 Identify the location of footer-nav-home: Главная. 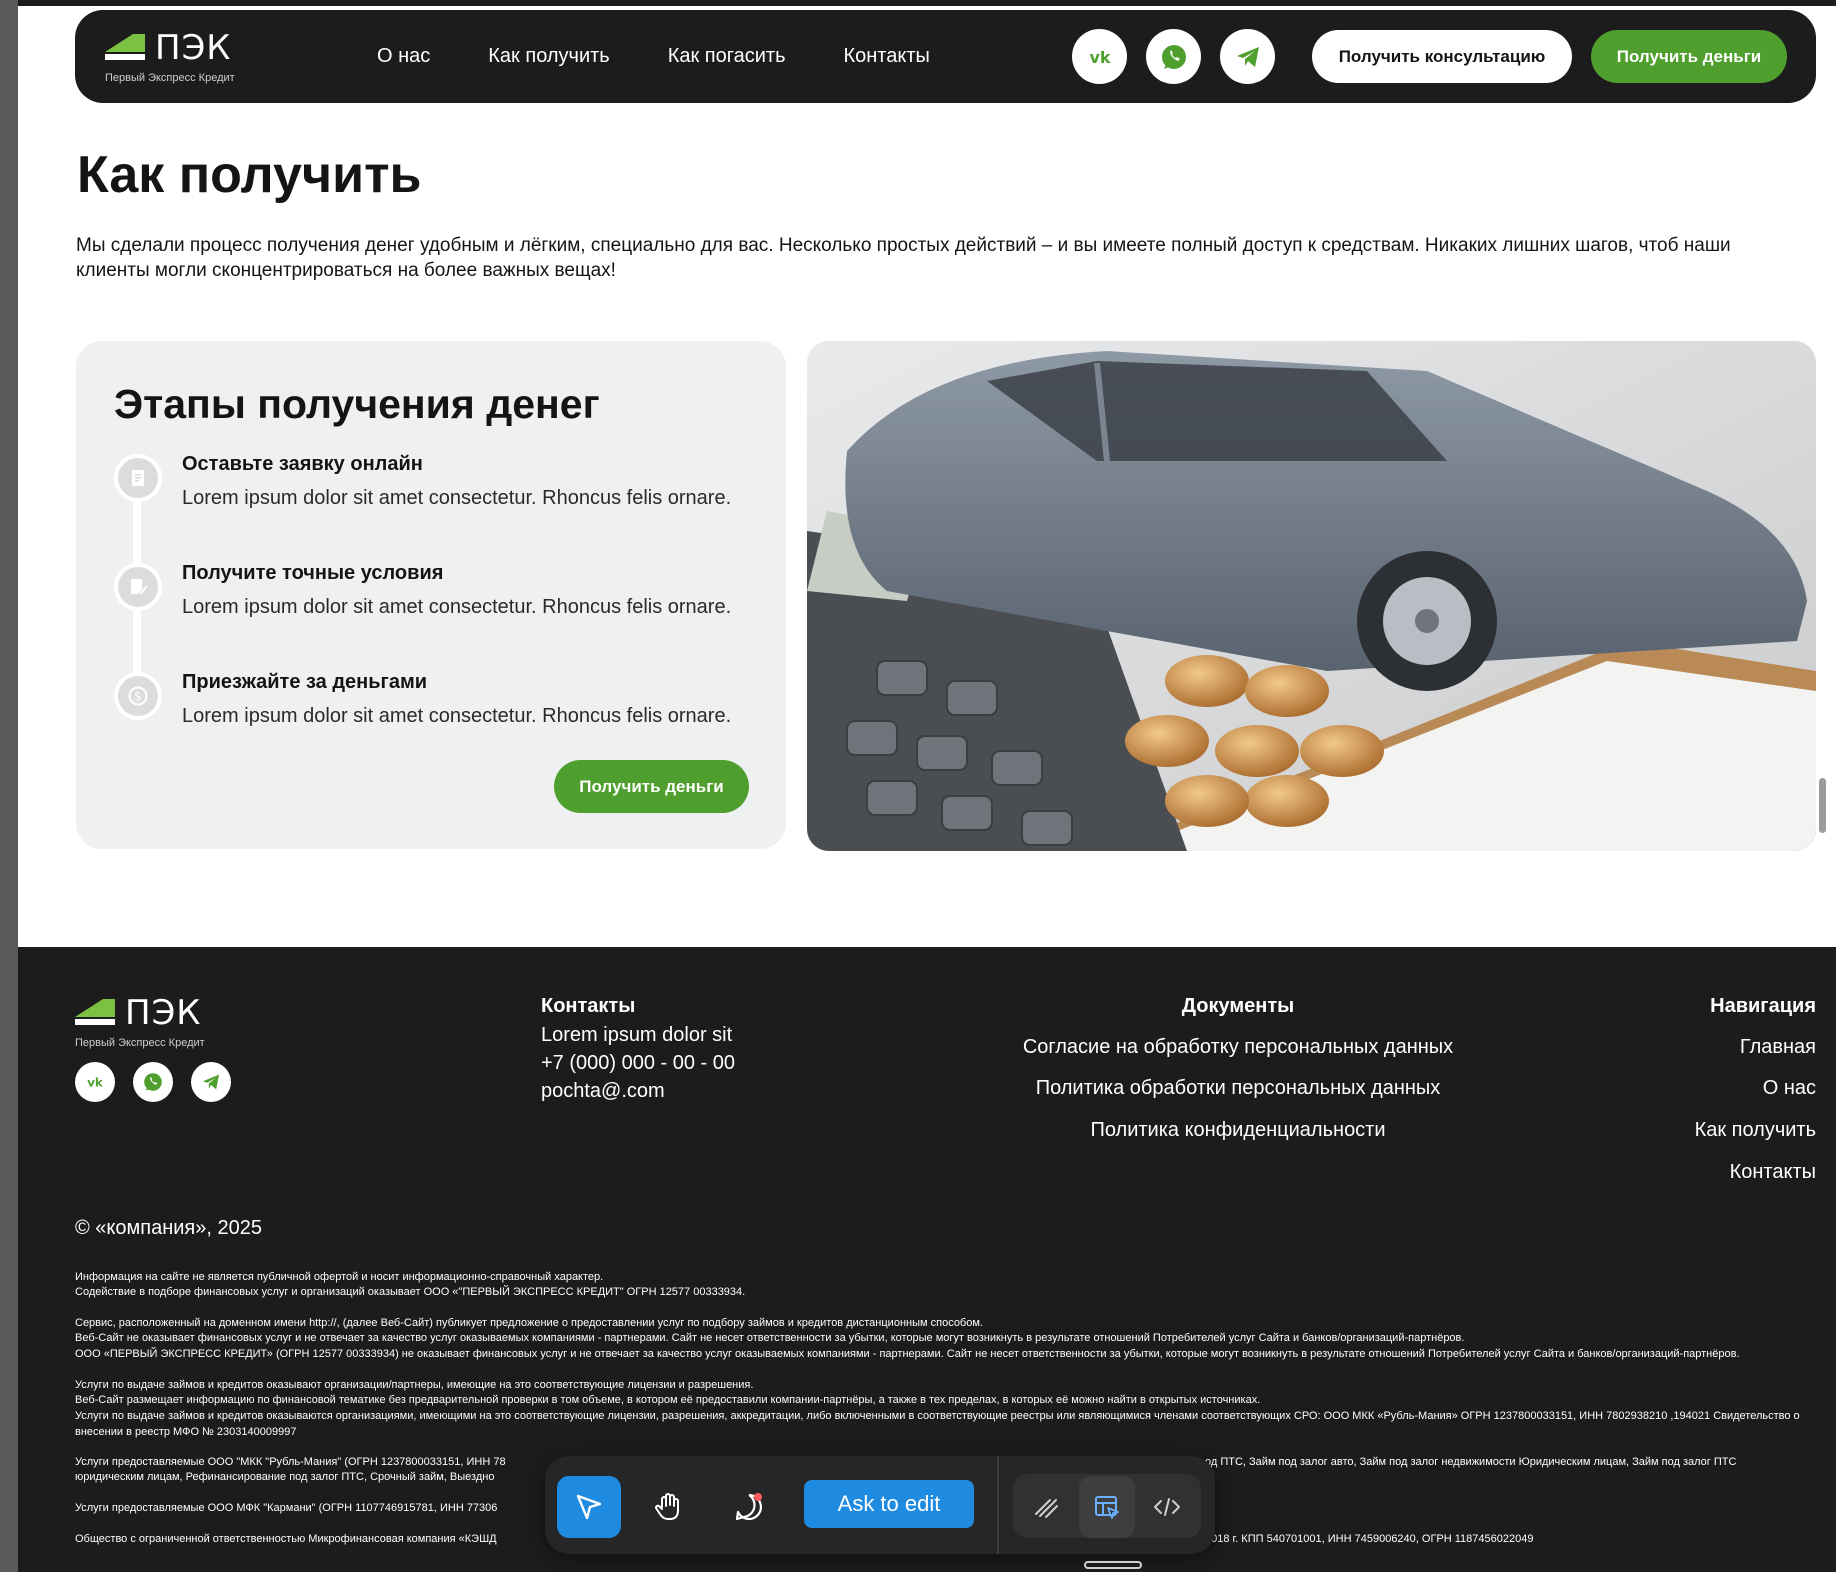
(1778, 1047).